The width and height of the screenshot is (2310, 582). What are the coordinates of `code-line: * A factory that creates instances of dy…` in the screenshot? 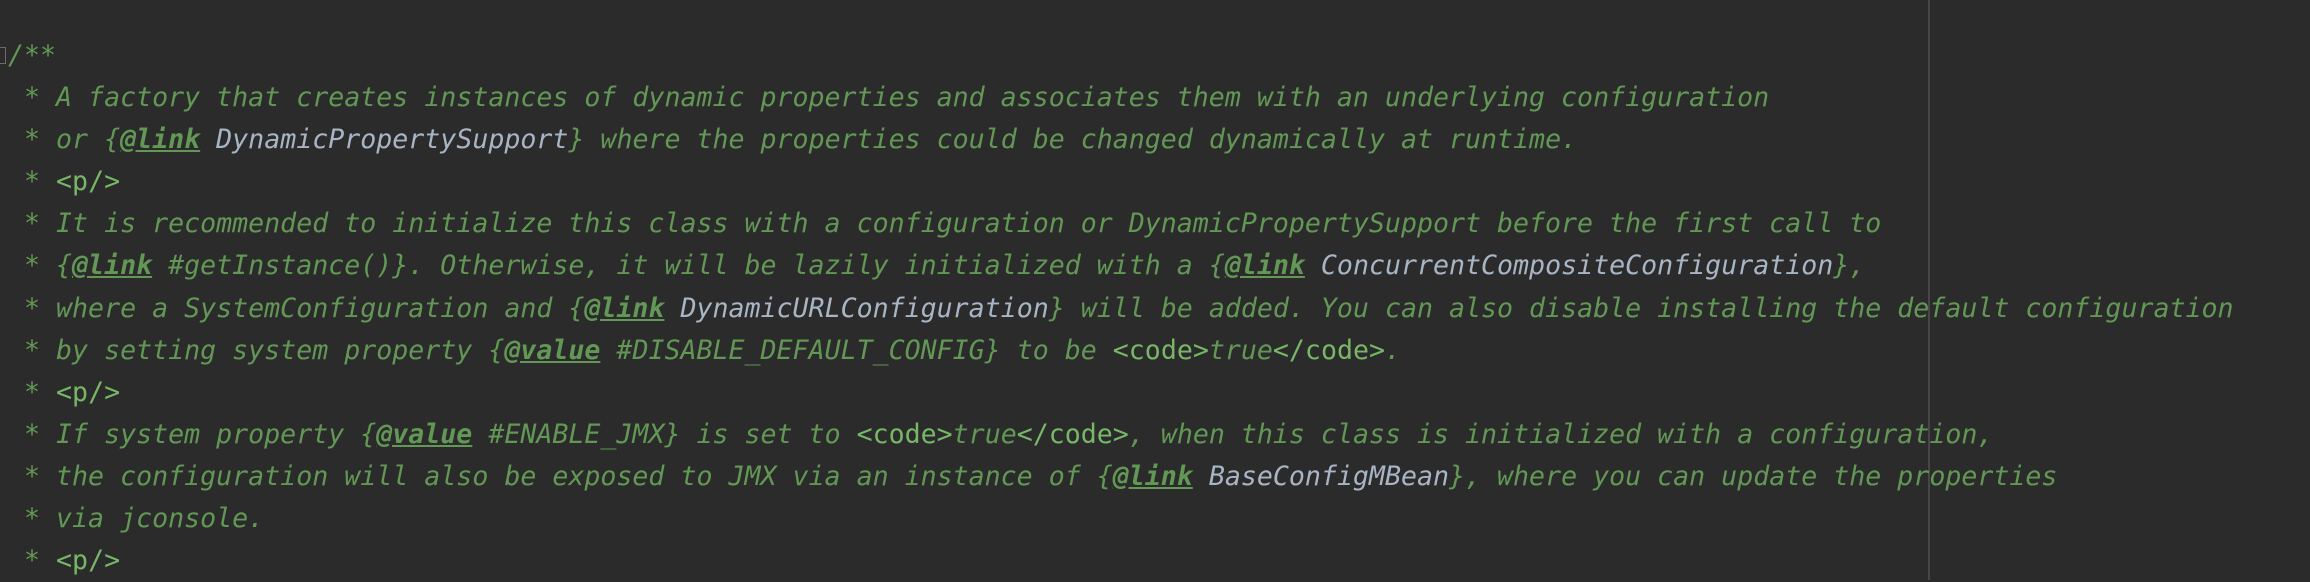 It's located at (1121, 98).